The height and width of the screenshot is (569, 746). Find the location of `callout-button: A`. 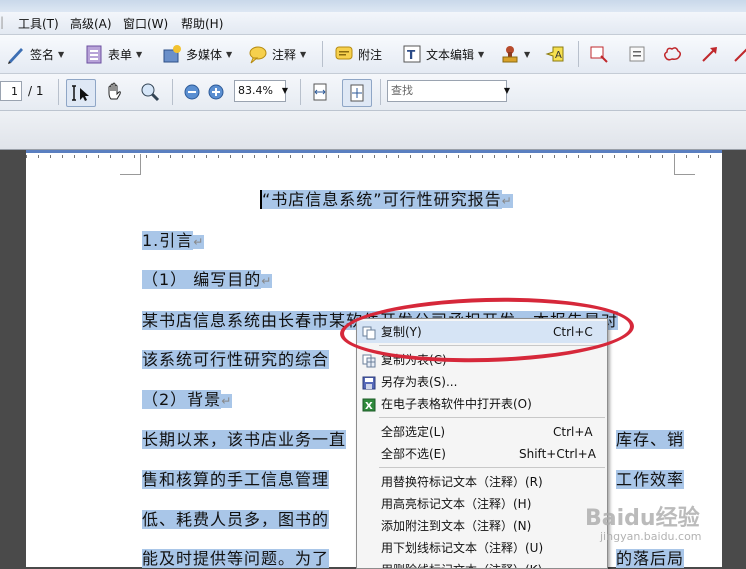

callout-button: A is located at coordinates (555, 54).